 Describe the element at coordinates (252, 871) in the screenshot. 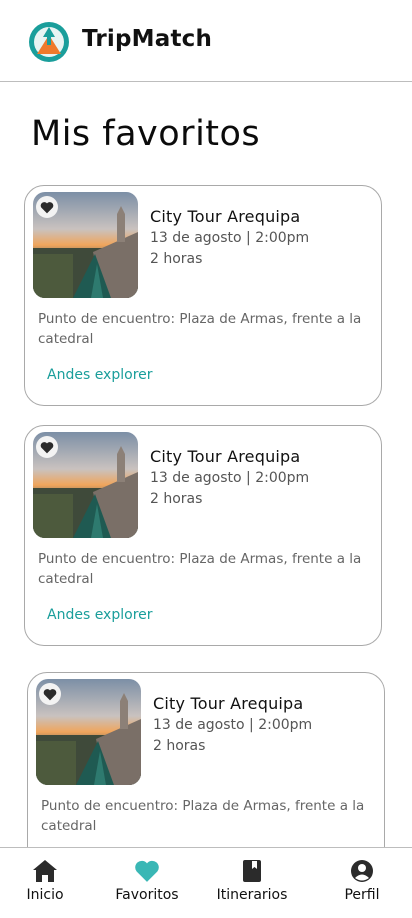

I see `book-icon` at that location.